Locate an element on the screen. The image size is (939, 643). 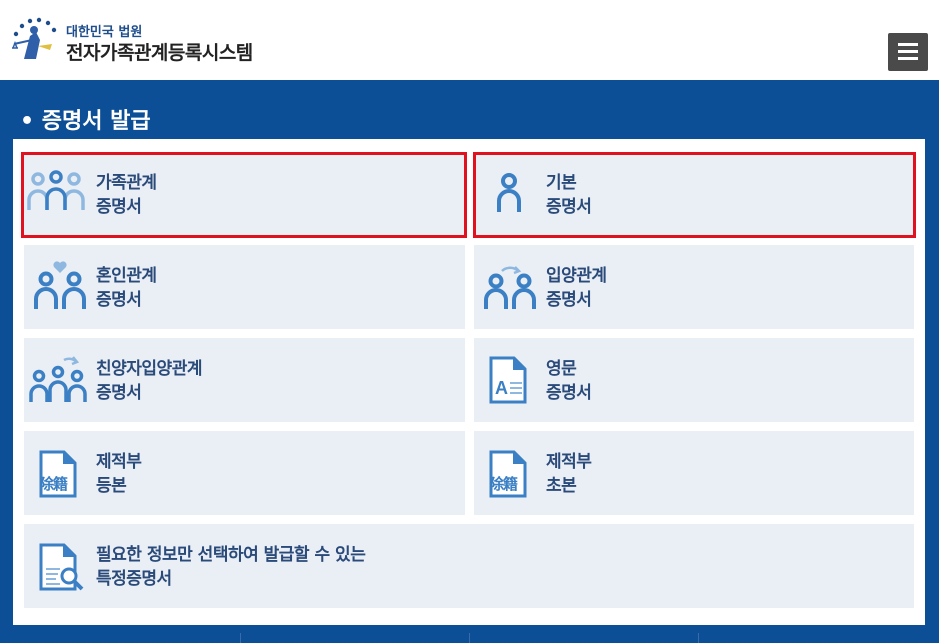
card-label-line2: 특정증명서 is located at coordinates (134, 579).